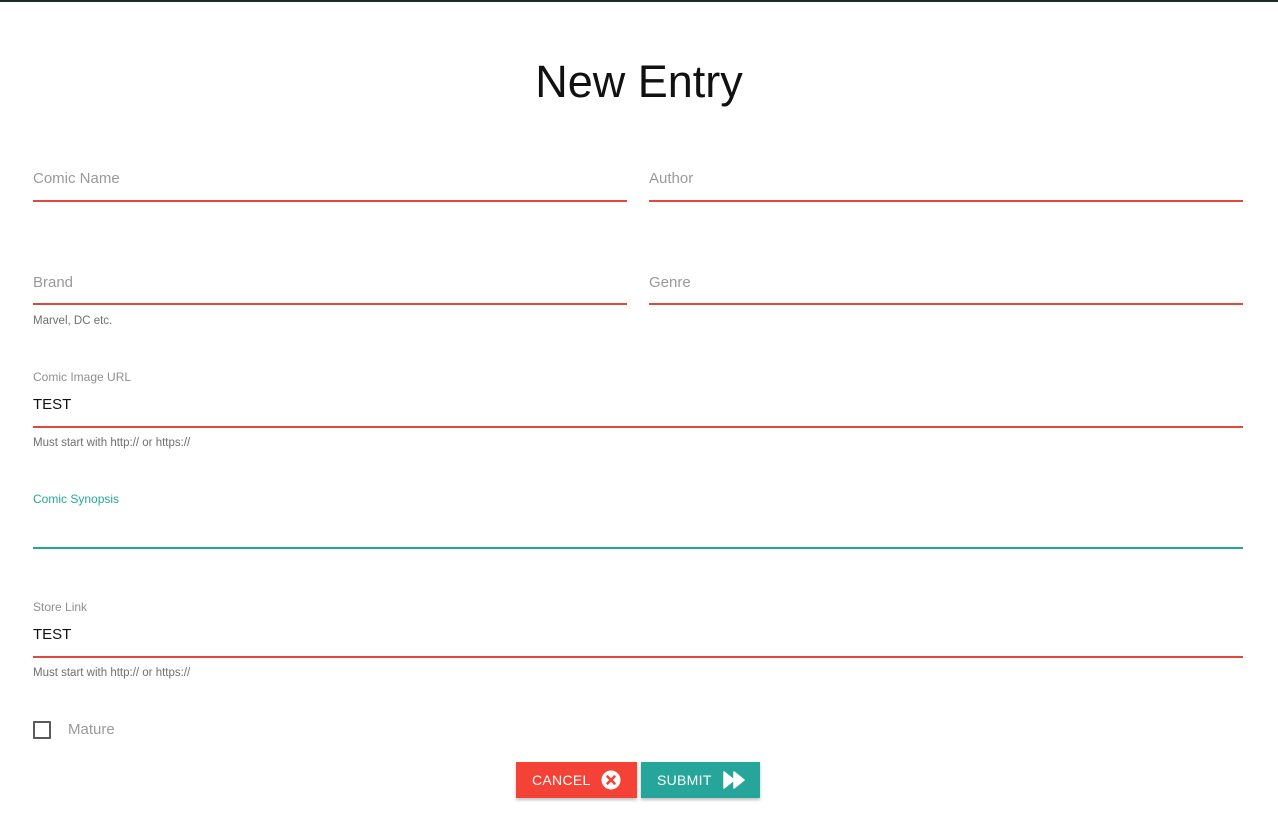 The image size is (1278, 840). Describe the element at coordinates (330, 304) in the screenshot. I see `brand-underline` at that location.